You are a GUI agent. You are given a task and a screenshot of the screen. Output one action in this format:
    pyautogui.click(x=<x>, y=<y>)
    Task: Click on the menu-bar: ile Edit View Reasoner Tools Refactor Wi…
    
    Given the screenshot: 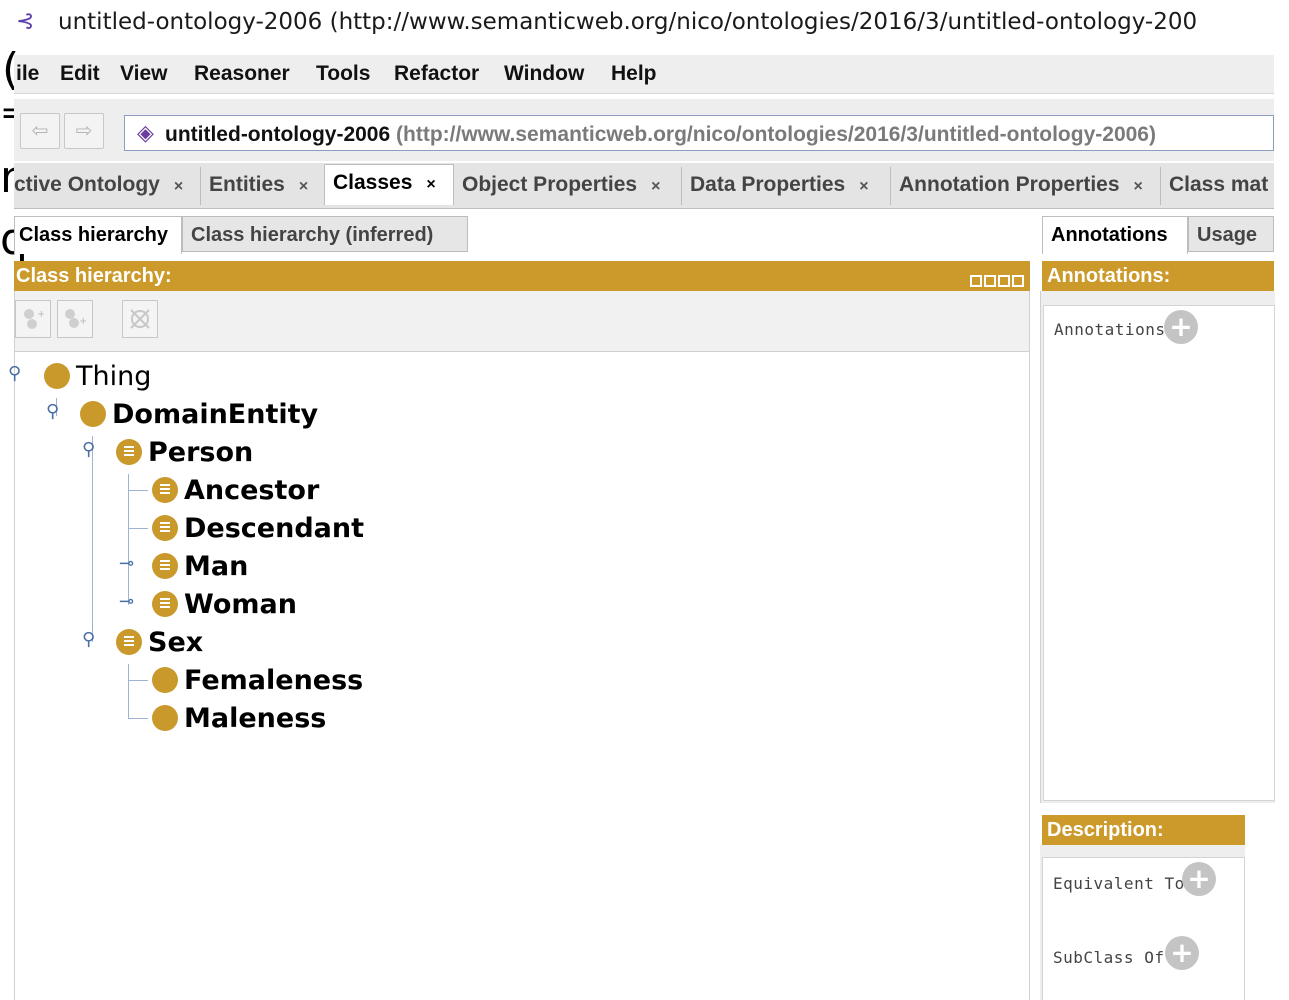 What is the action you would take?
    pyautogui.click(x=644, y=74)
    